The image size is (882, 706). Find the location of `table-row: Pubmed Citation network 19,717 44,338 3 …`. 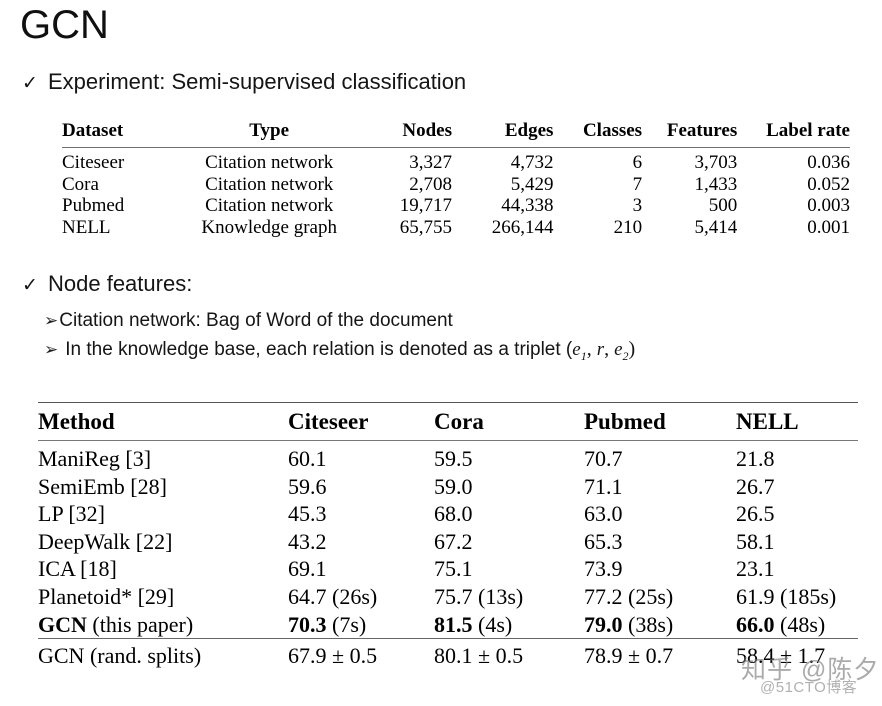

table-row: Pubmed Citation network 19,717 44,338 3 … is located at coordinates (456, 206).